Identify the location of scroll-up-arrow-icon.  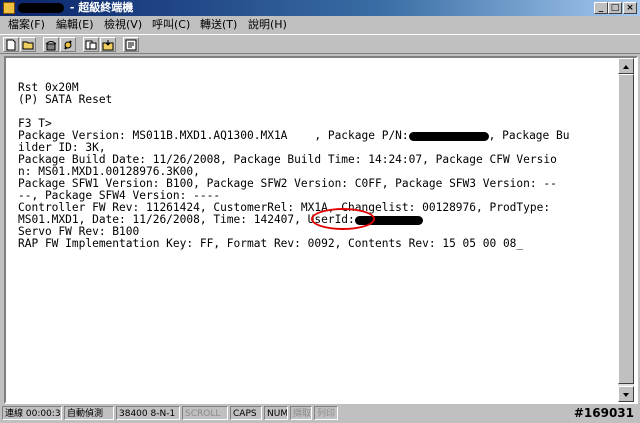
(626, 66).